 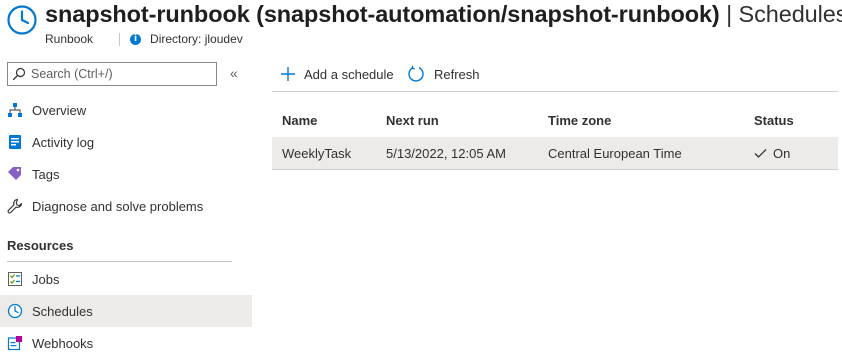 What do you see at coordinates (126, 311) in the screenshot?
I see `sidebar-item-schedules: Schedules` at bounding box center [126, 311].